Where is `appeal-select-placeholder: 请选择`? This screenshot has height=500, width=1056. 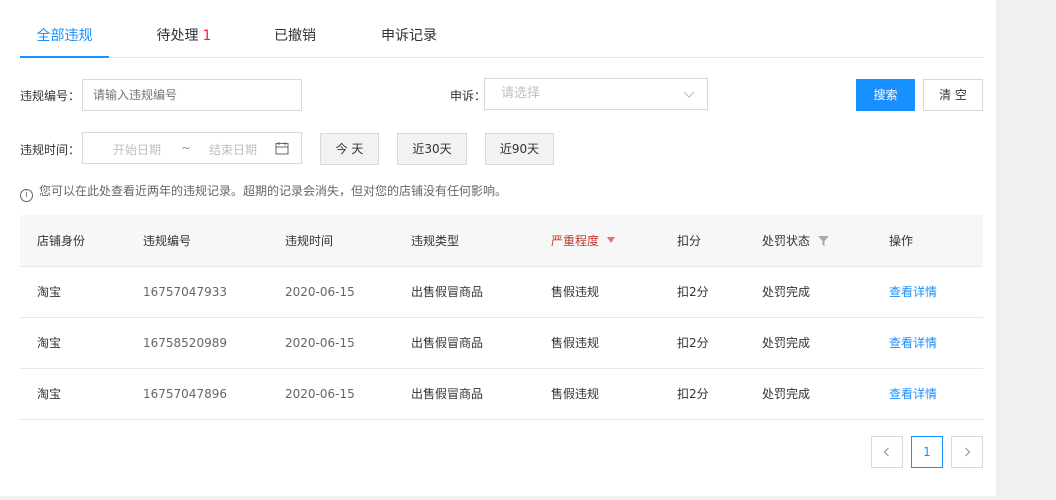
appeal-select-placeholder: 请选择 is located at coordinates (521, 93).